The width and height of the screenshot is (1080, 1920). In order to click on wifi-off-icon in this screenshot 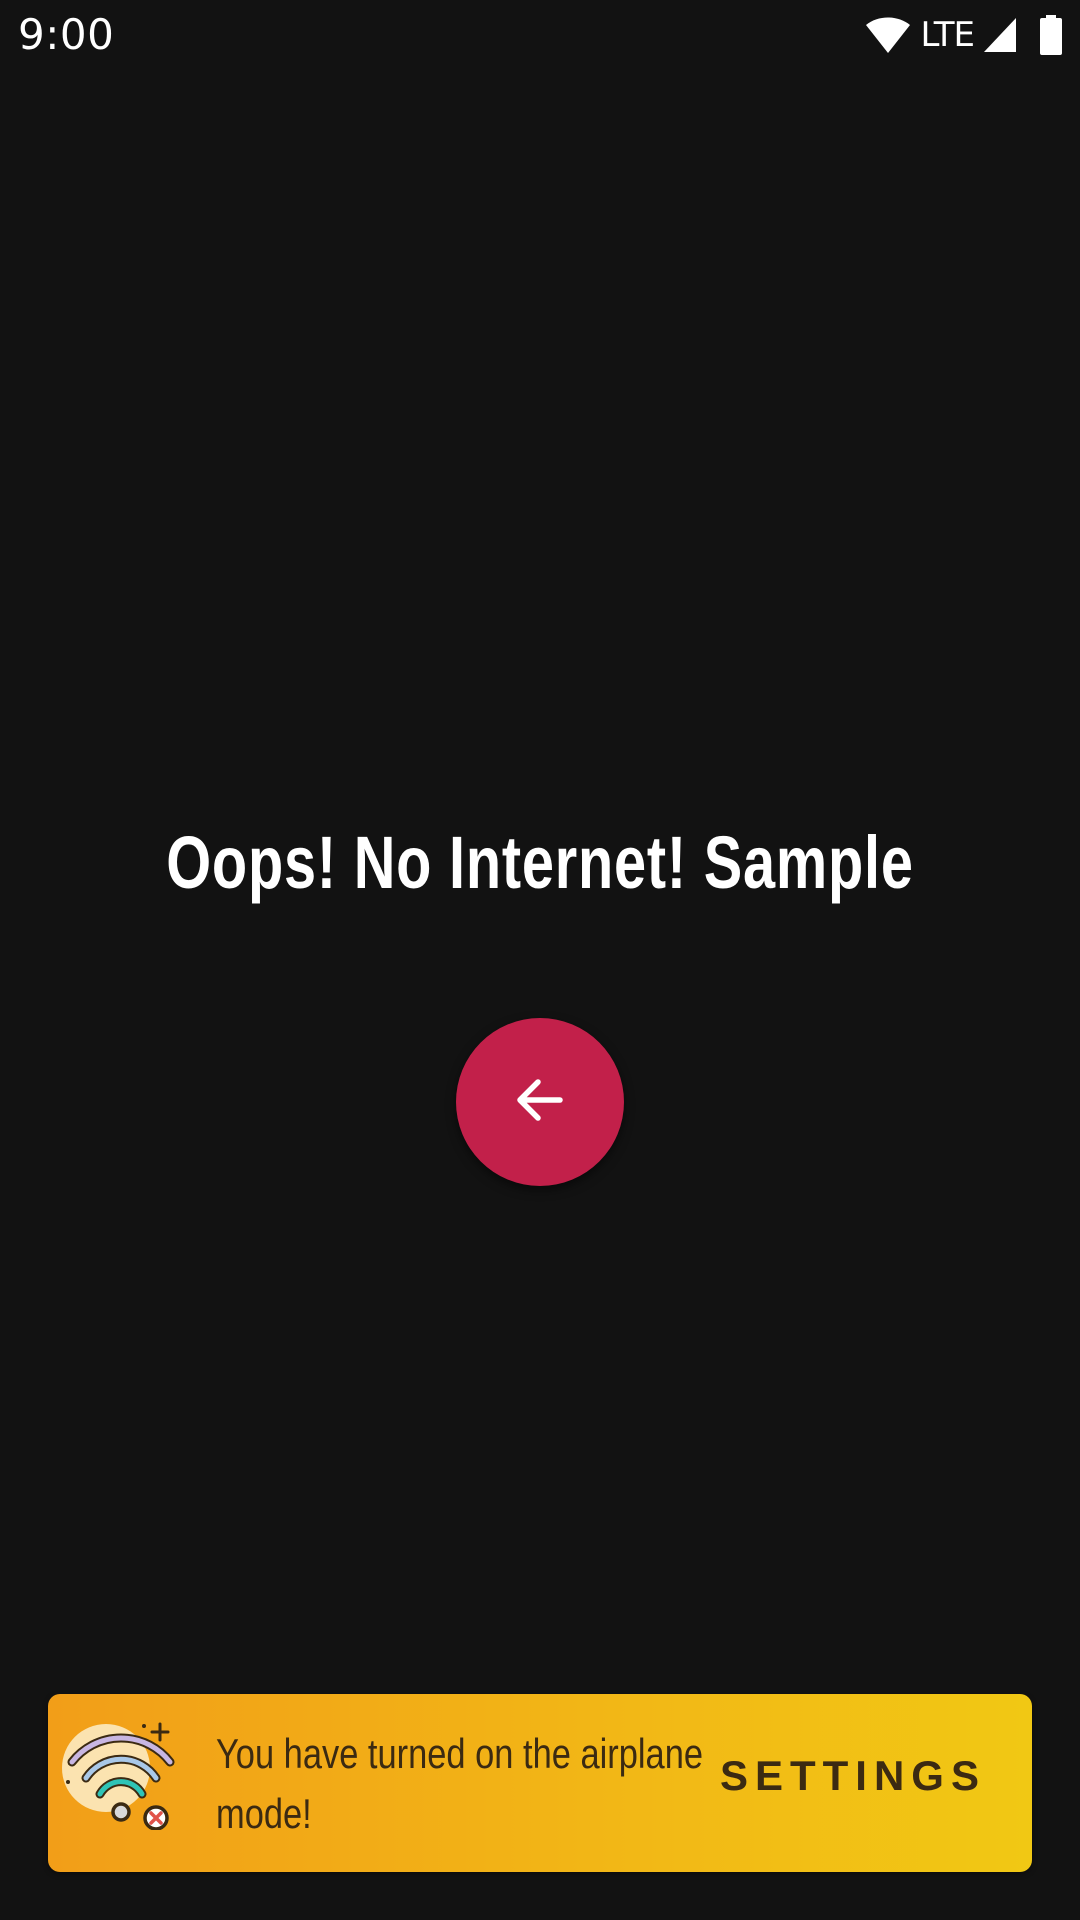, I will do `click(147, 1785)`.